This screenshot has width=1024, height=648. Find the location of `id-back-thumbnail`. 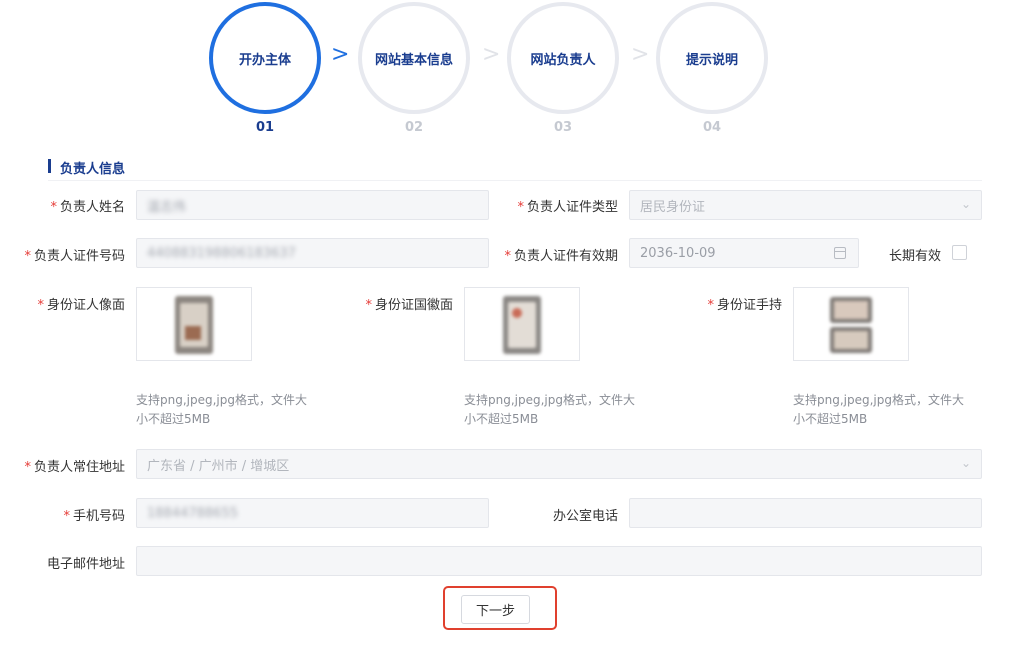

id-back-thumbnail is located at coordinates (522, 325).